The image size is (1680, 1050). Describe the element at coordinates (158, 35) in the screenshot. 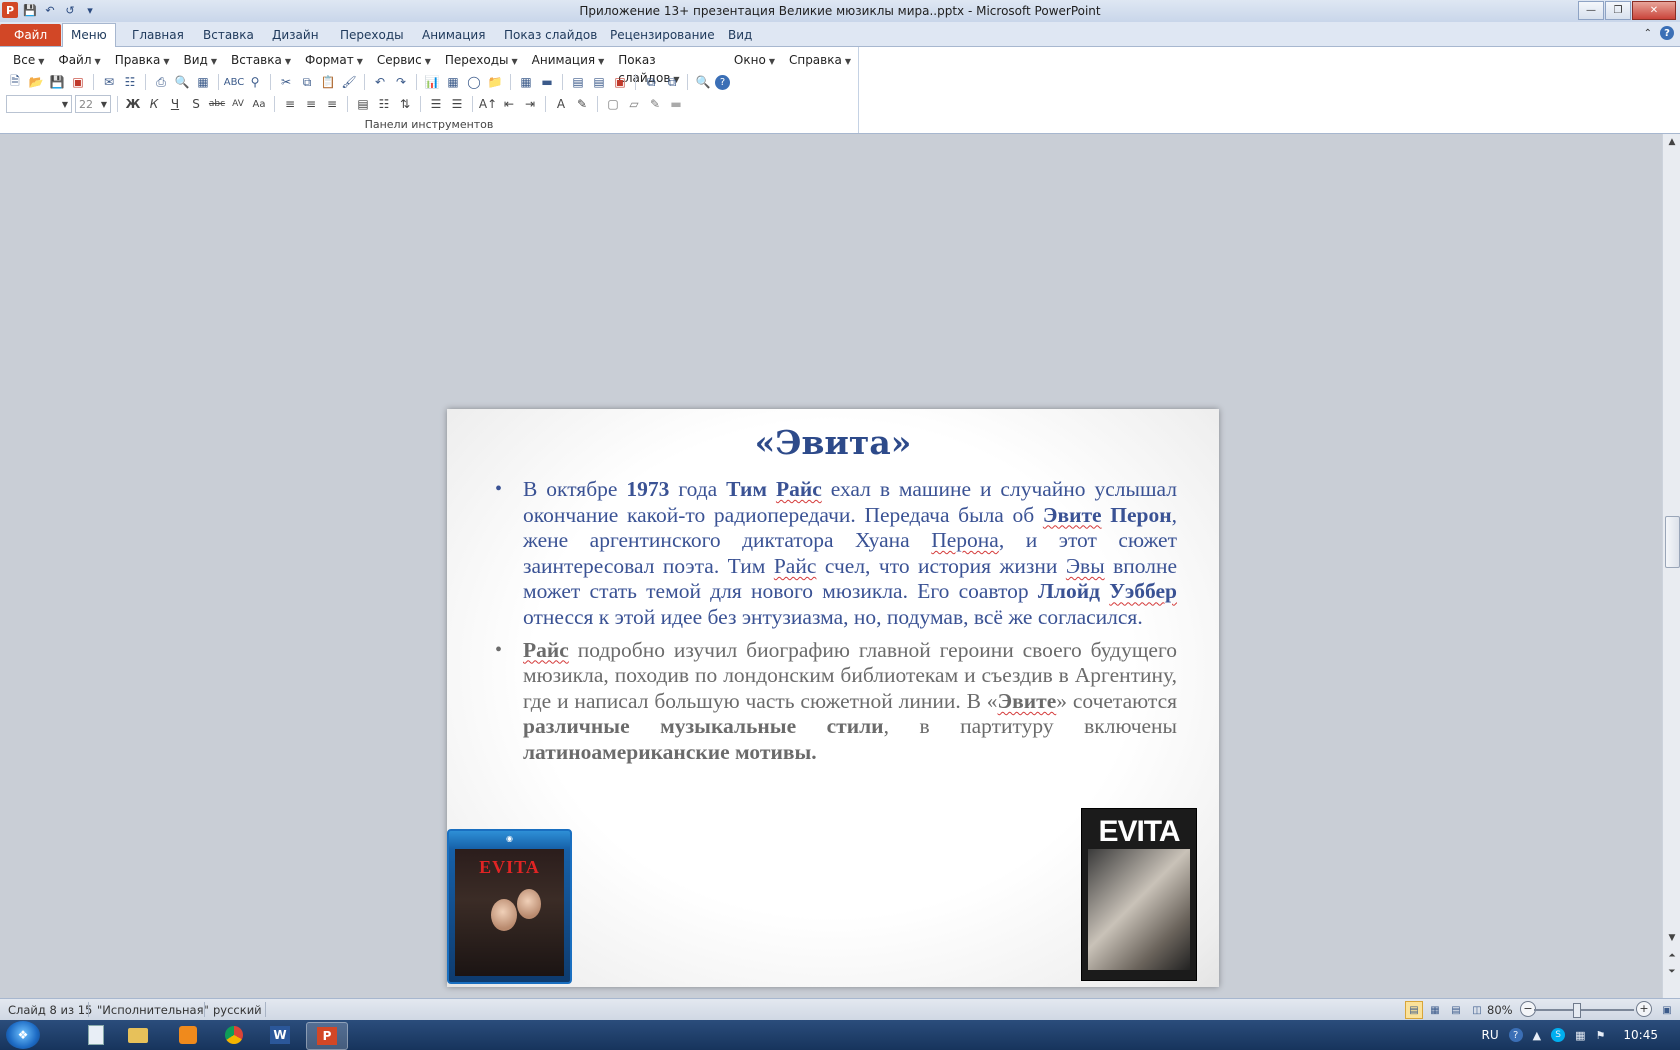

I see `tab-home: Главная` at that location.